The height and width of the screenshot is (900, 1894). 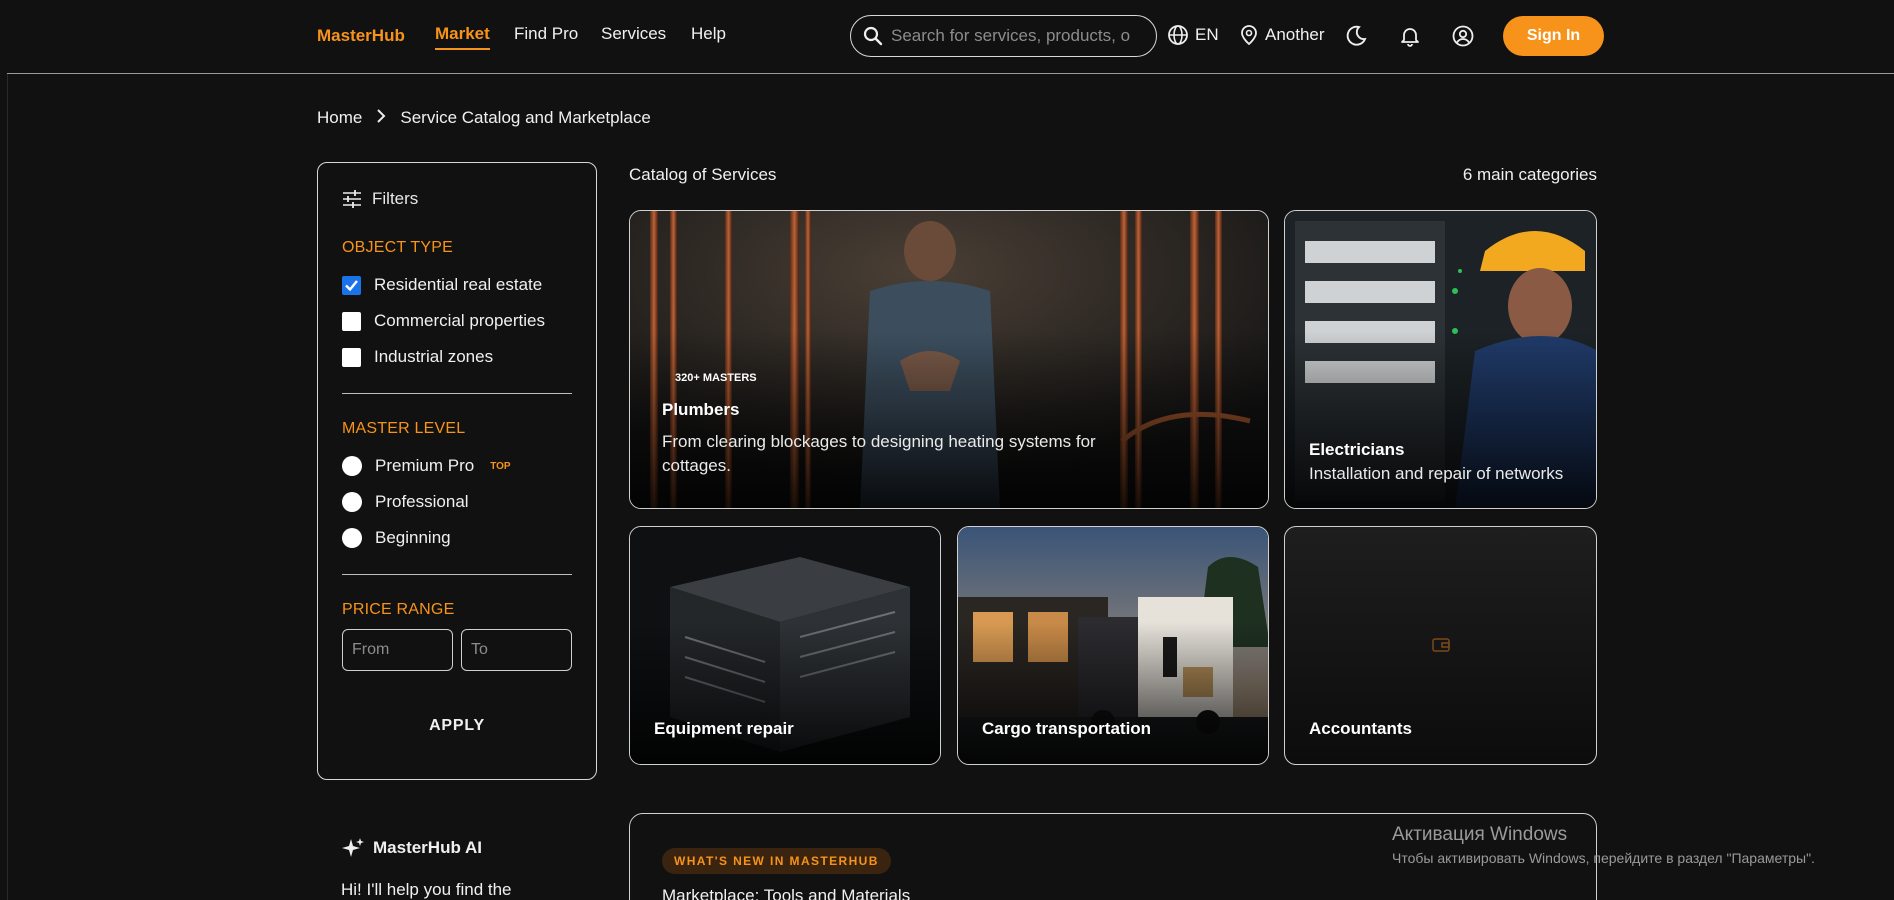 I want to click on card-description: Installation and repair of networks, so click(x=1436, y=473).